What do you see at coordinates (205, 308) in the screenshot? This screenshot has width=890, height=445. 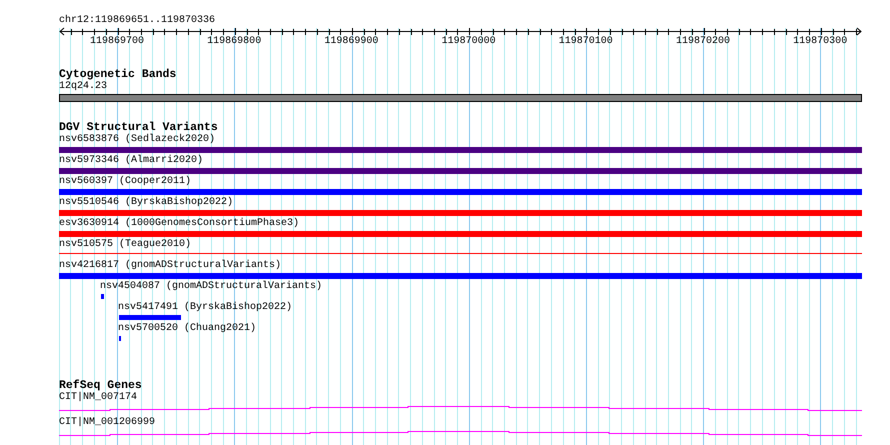 I see `variant-label: nsv5417491 (ByrskaBishop2022)` at bounding box center [205, 308].